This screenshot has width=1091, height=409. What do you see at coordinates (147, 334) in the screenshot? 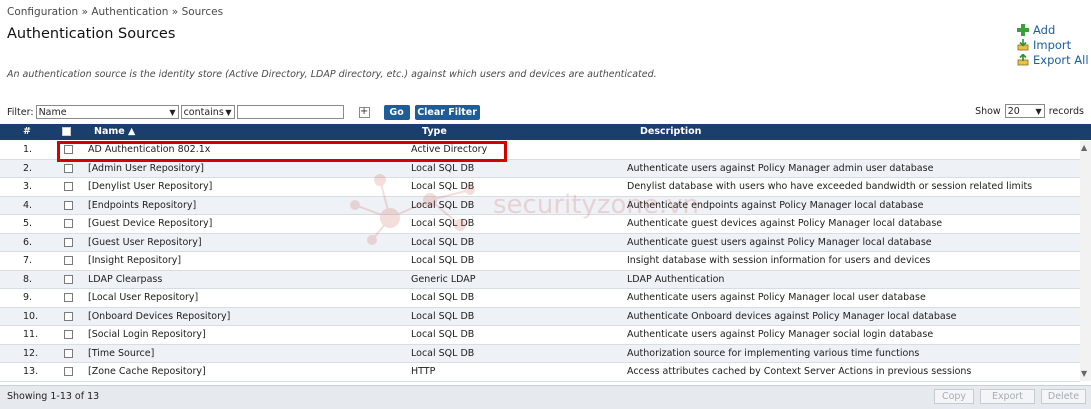
I see `row-name: [Social Login Repository]` at bounding box center [147, 334].